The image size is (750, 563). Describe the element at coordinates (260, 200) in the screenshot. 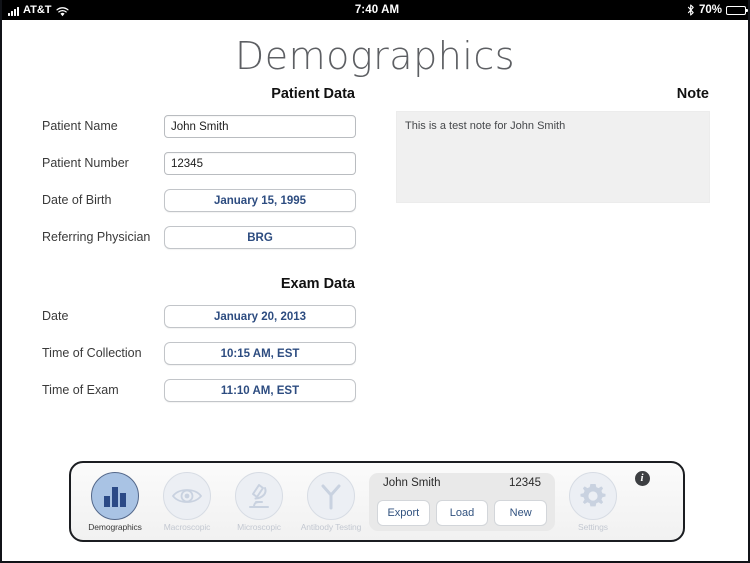

I see `button-date-of-birth: January 15, 1995` at that location.